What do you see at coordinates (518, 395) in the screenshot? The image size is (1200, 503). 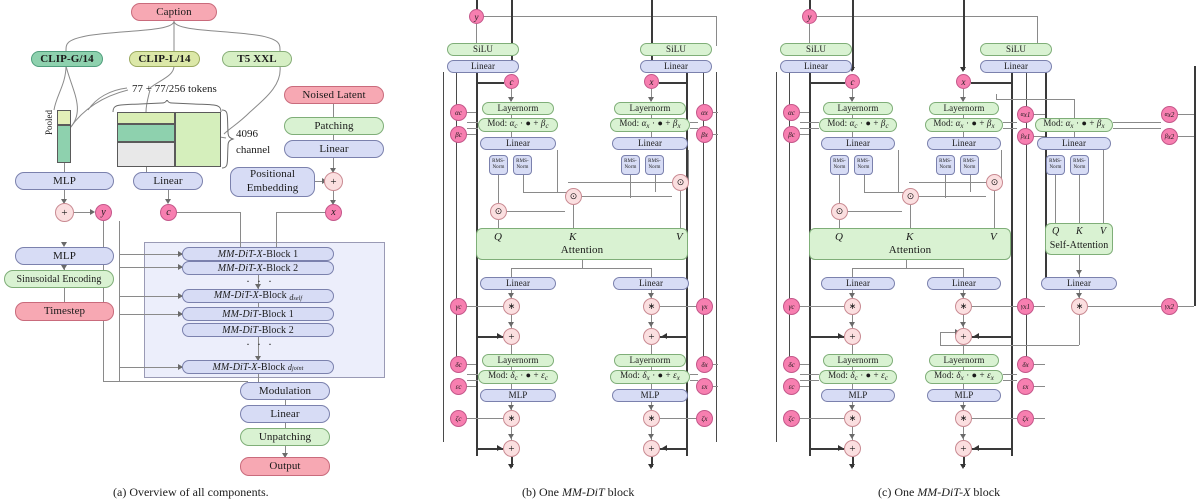 I see `b-mlp-c: MLP` at bounding box center [518, 395].